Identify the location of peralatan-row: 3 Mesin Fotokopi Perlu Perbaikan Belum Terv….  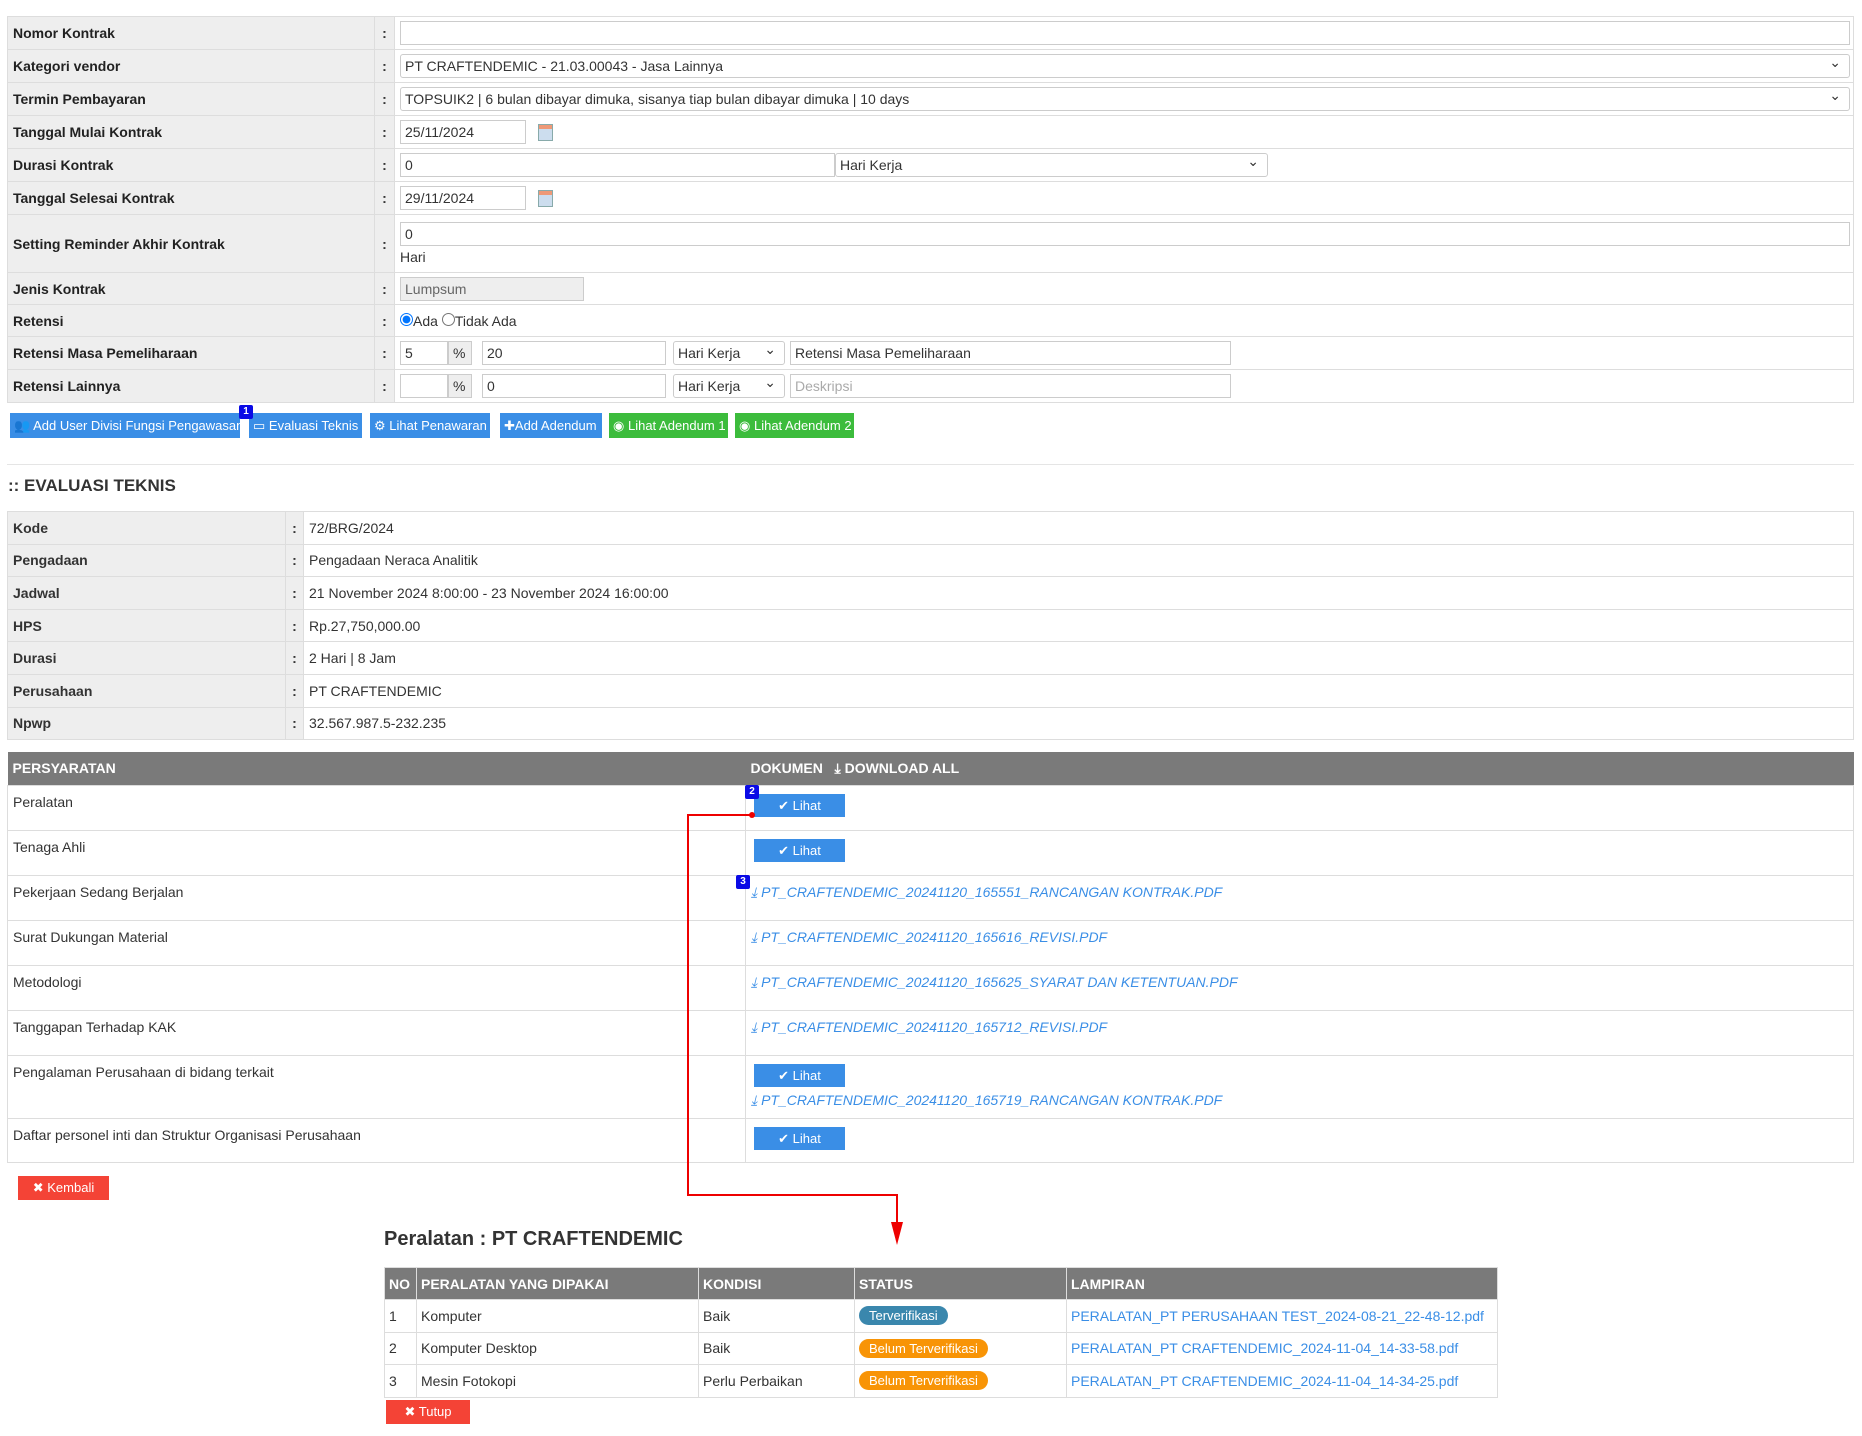
(941, 1381).